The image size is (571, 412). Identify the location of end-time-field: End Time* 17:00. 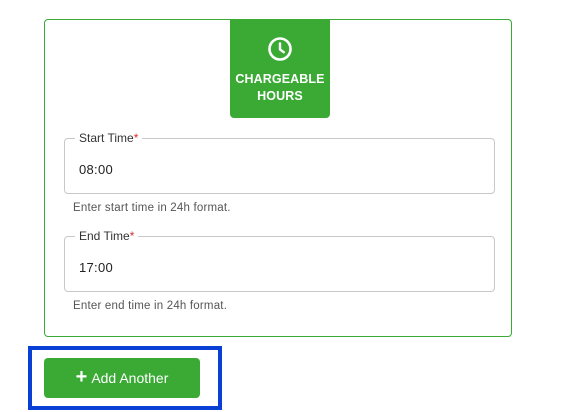
(279, 260).